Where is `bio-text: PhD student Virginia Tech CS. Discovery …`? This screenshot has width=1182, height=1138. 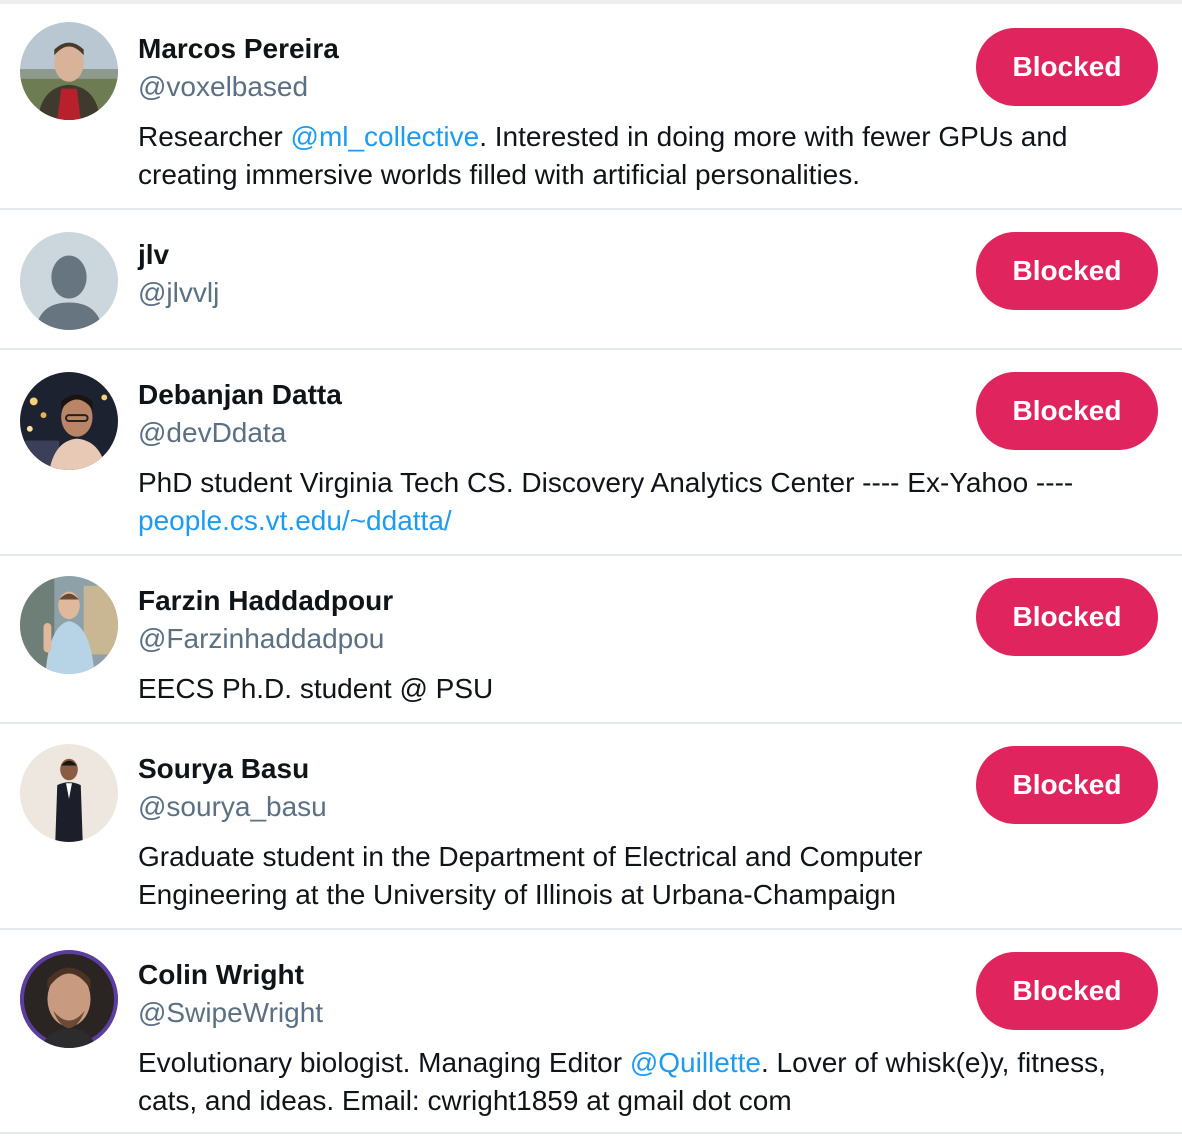
bio-text: PhD student Virginia Tech CS. Discovery … is located at coordinates (606, 482).